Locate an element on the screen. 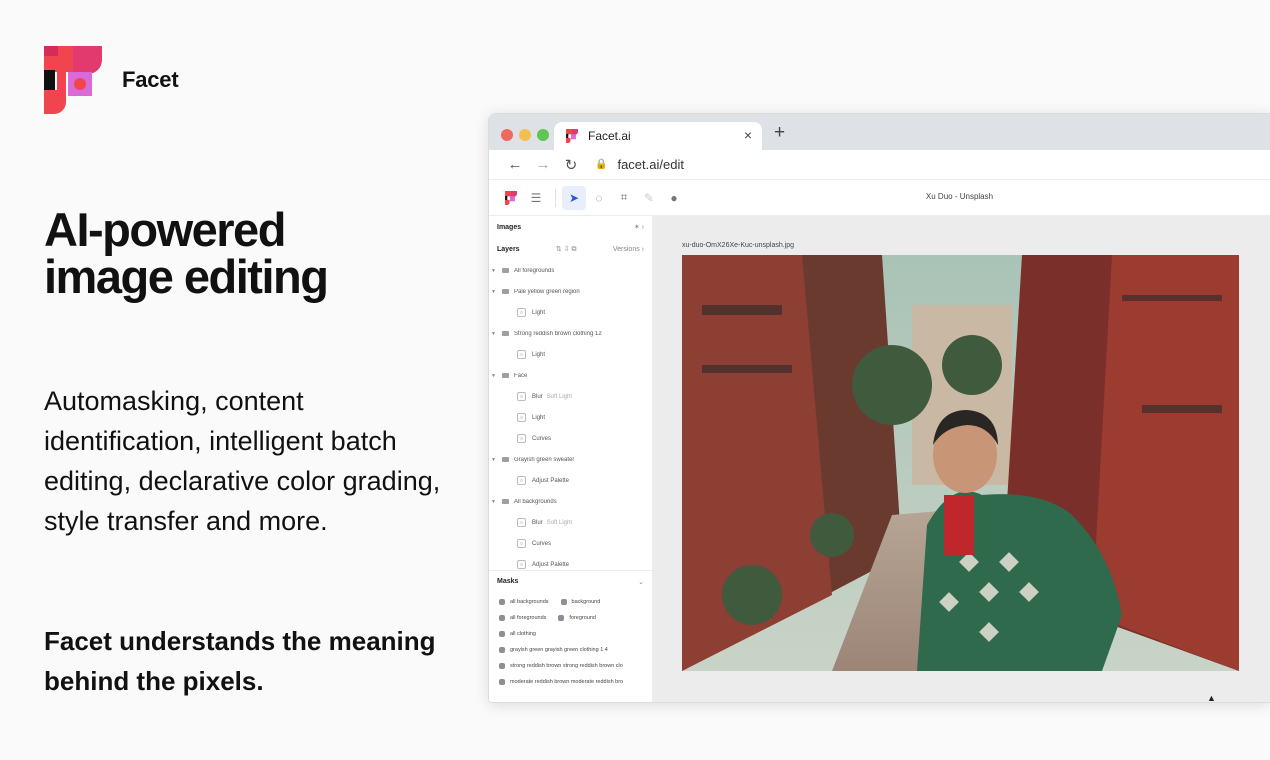  mask-label: foreground is located at coordinates (582, 618).